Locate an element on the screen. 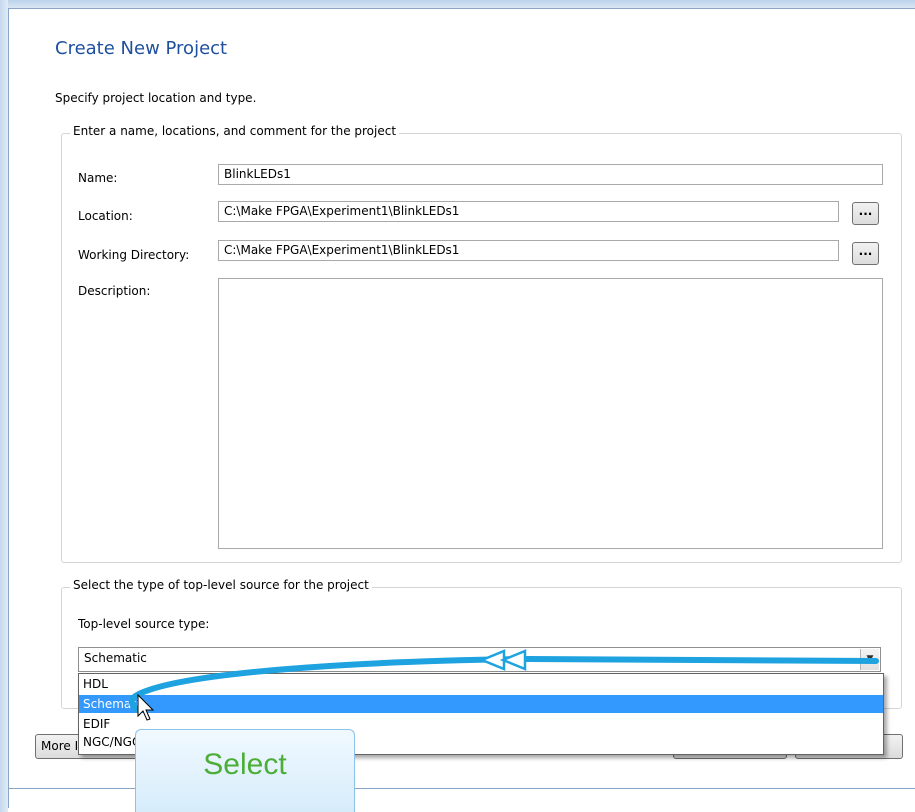  working-directory-label: Working Directory: is located at coordinates (134, 255).